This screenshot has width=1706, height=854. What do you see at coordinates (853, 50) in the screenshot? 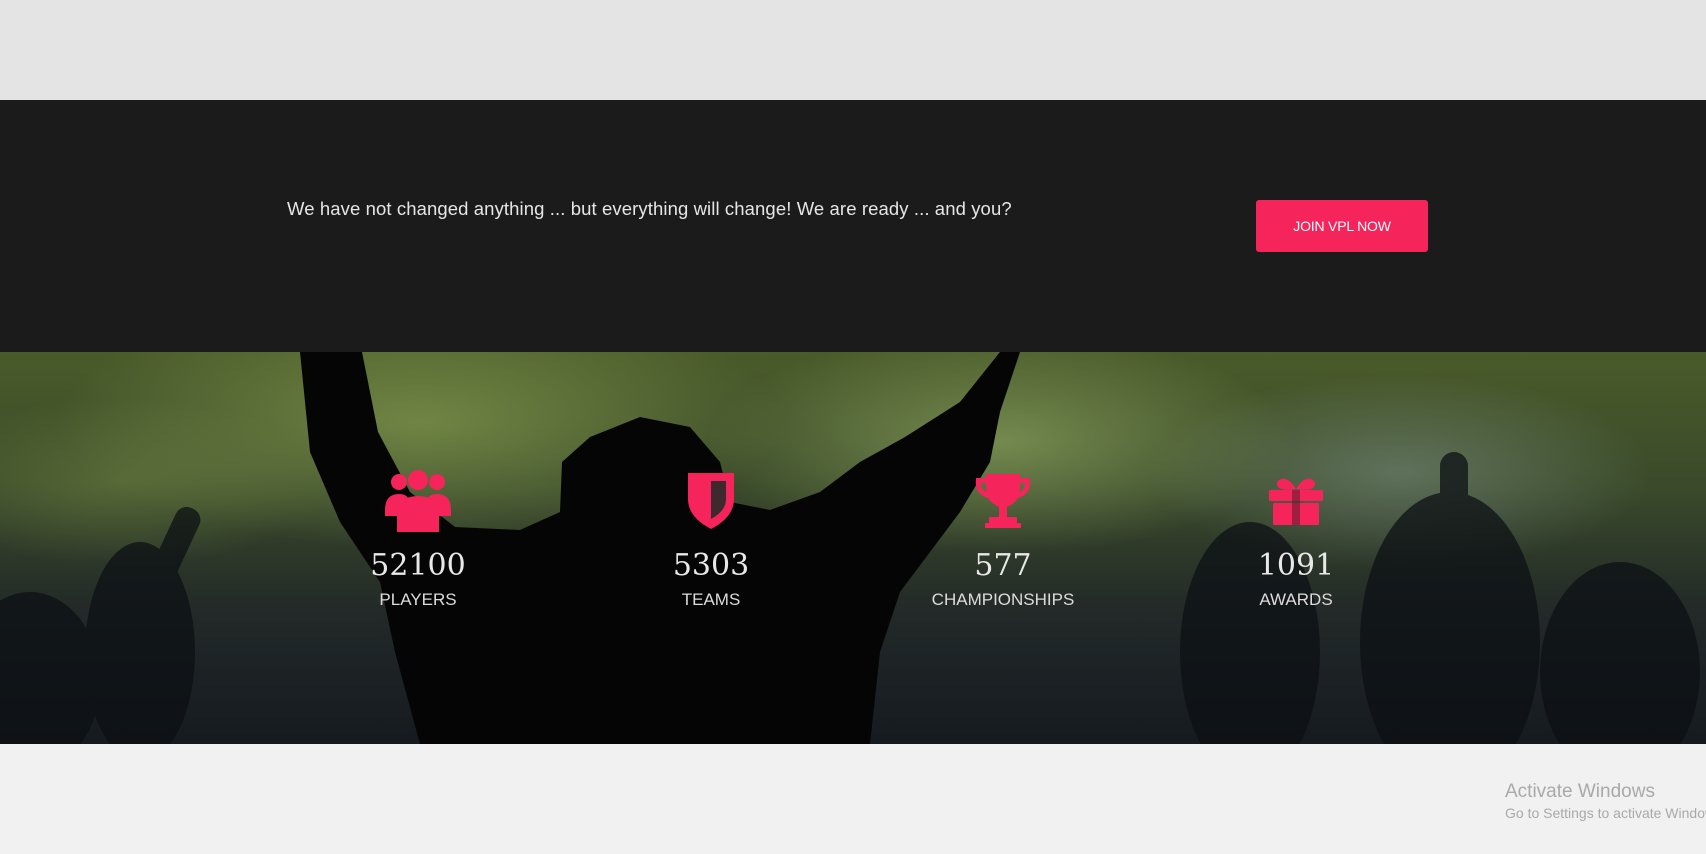
I see `top-strip` at bounding box center [853, 50].